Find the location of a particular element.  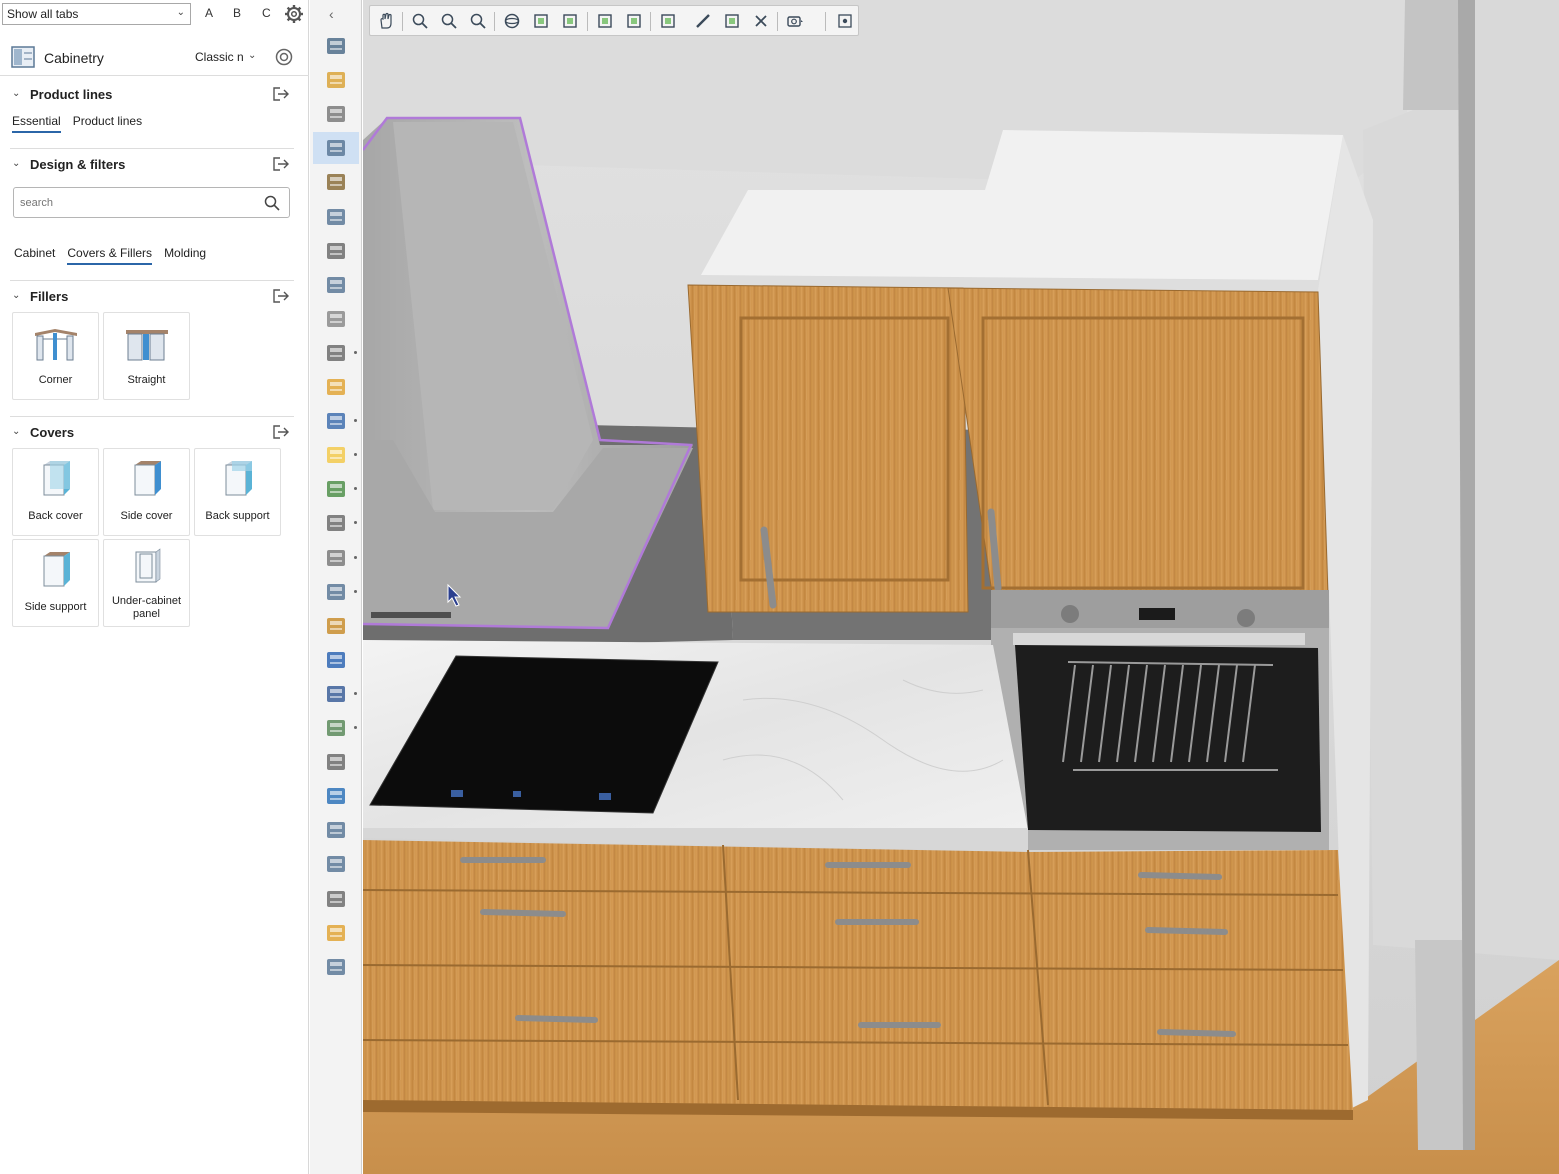

tab-covers-fillers: Covers & Fillers is located at coordinates (110, 255).